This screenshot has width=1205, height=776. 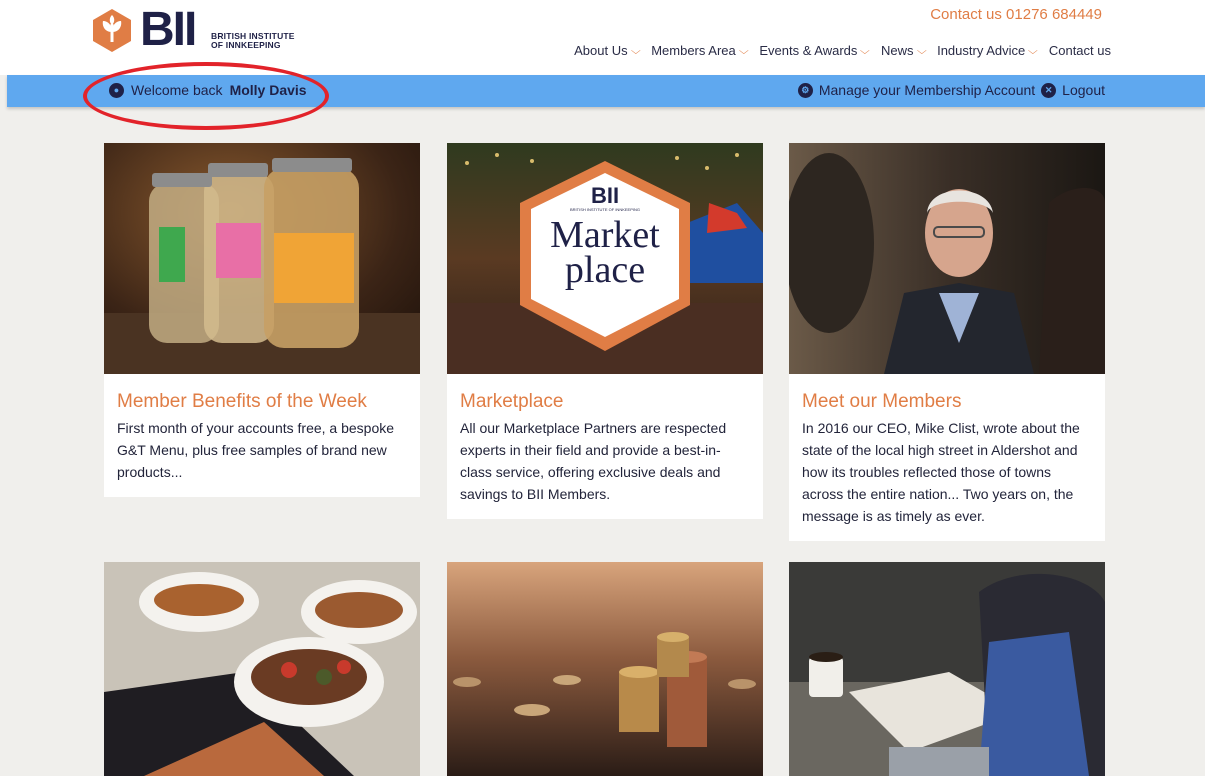 What do you see at coordinates (947, 258) in the screenshot?
I see `card-image-members` at bounding box center [947, 258].